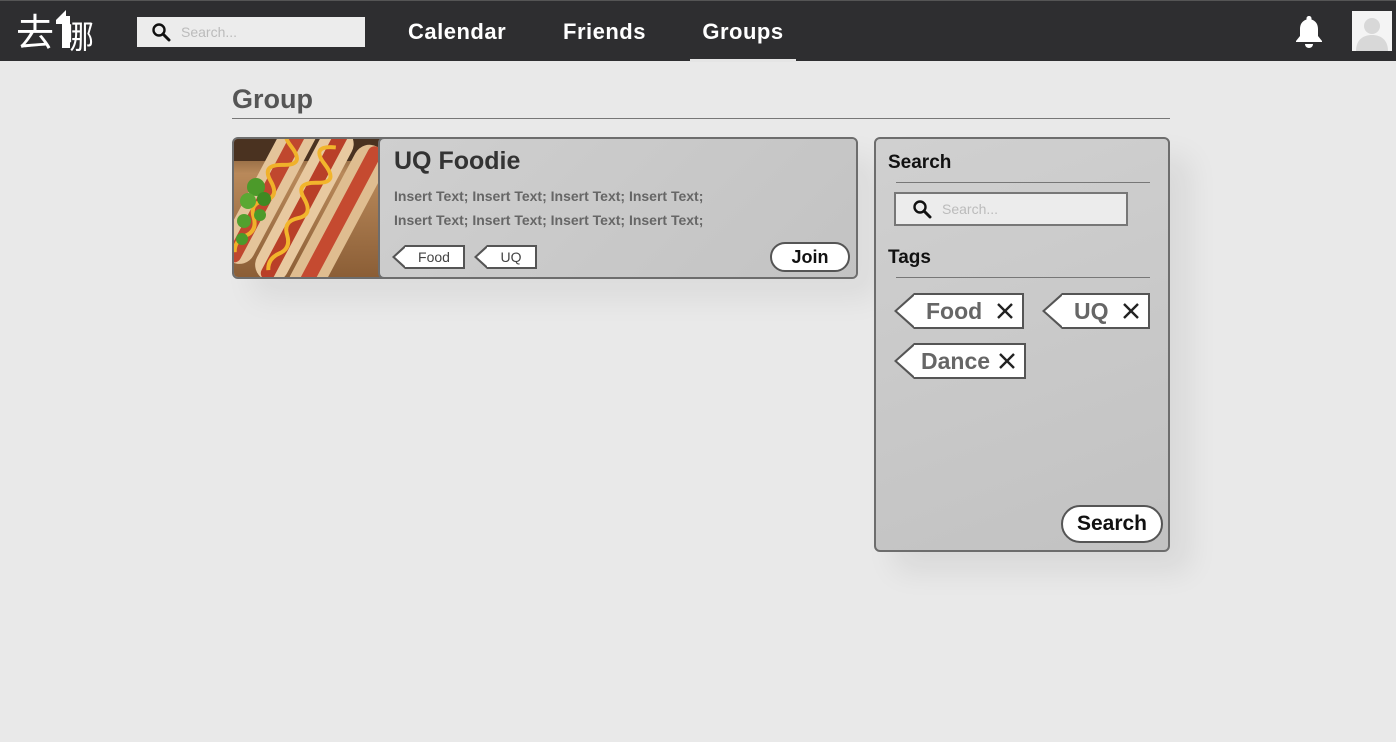 This screenshot has width=1396, height=742. I want to click on nav-friends: Friends, so click(604, 31).